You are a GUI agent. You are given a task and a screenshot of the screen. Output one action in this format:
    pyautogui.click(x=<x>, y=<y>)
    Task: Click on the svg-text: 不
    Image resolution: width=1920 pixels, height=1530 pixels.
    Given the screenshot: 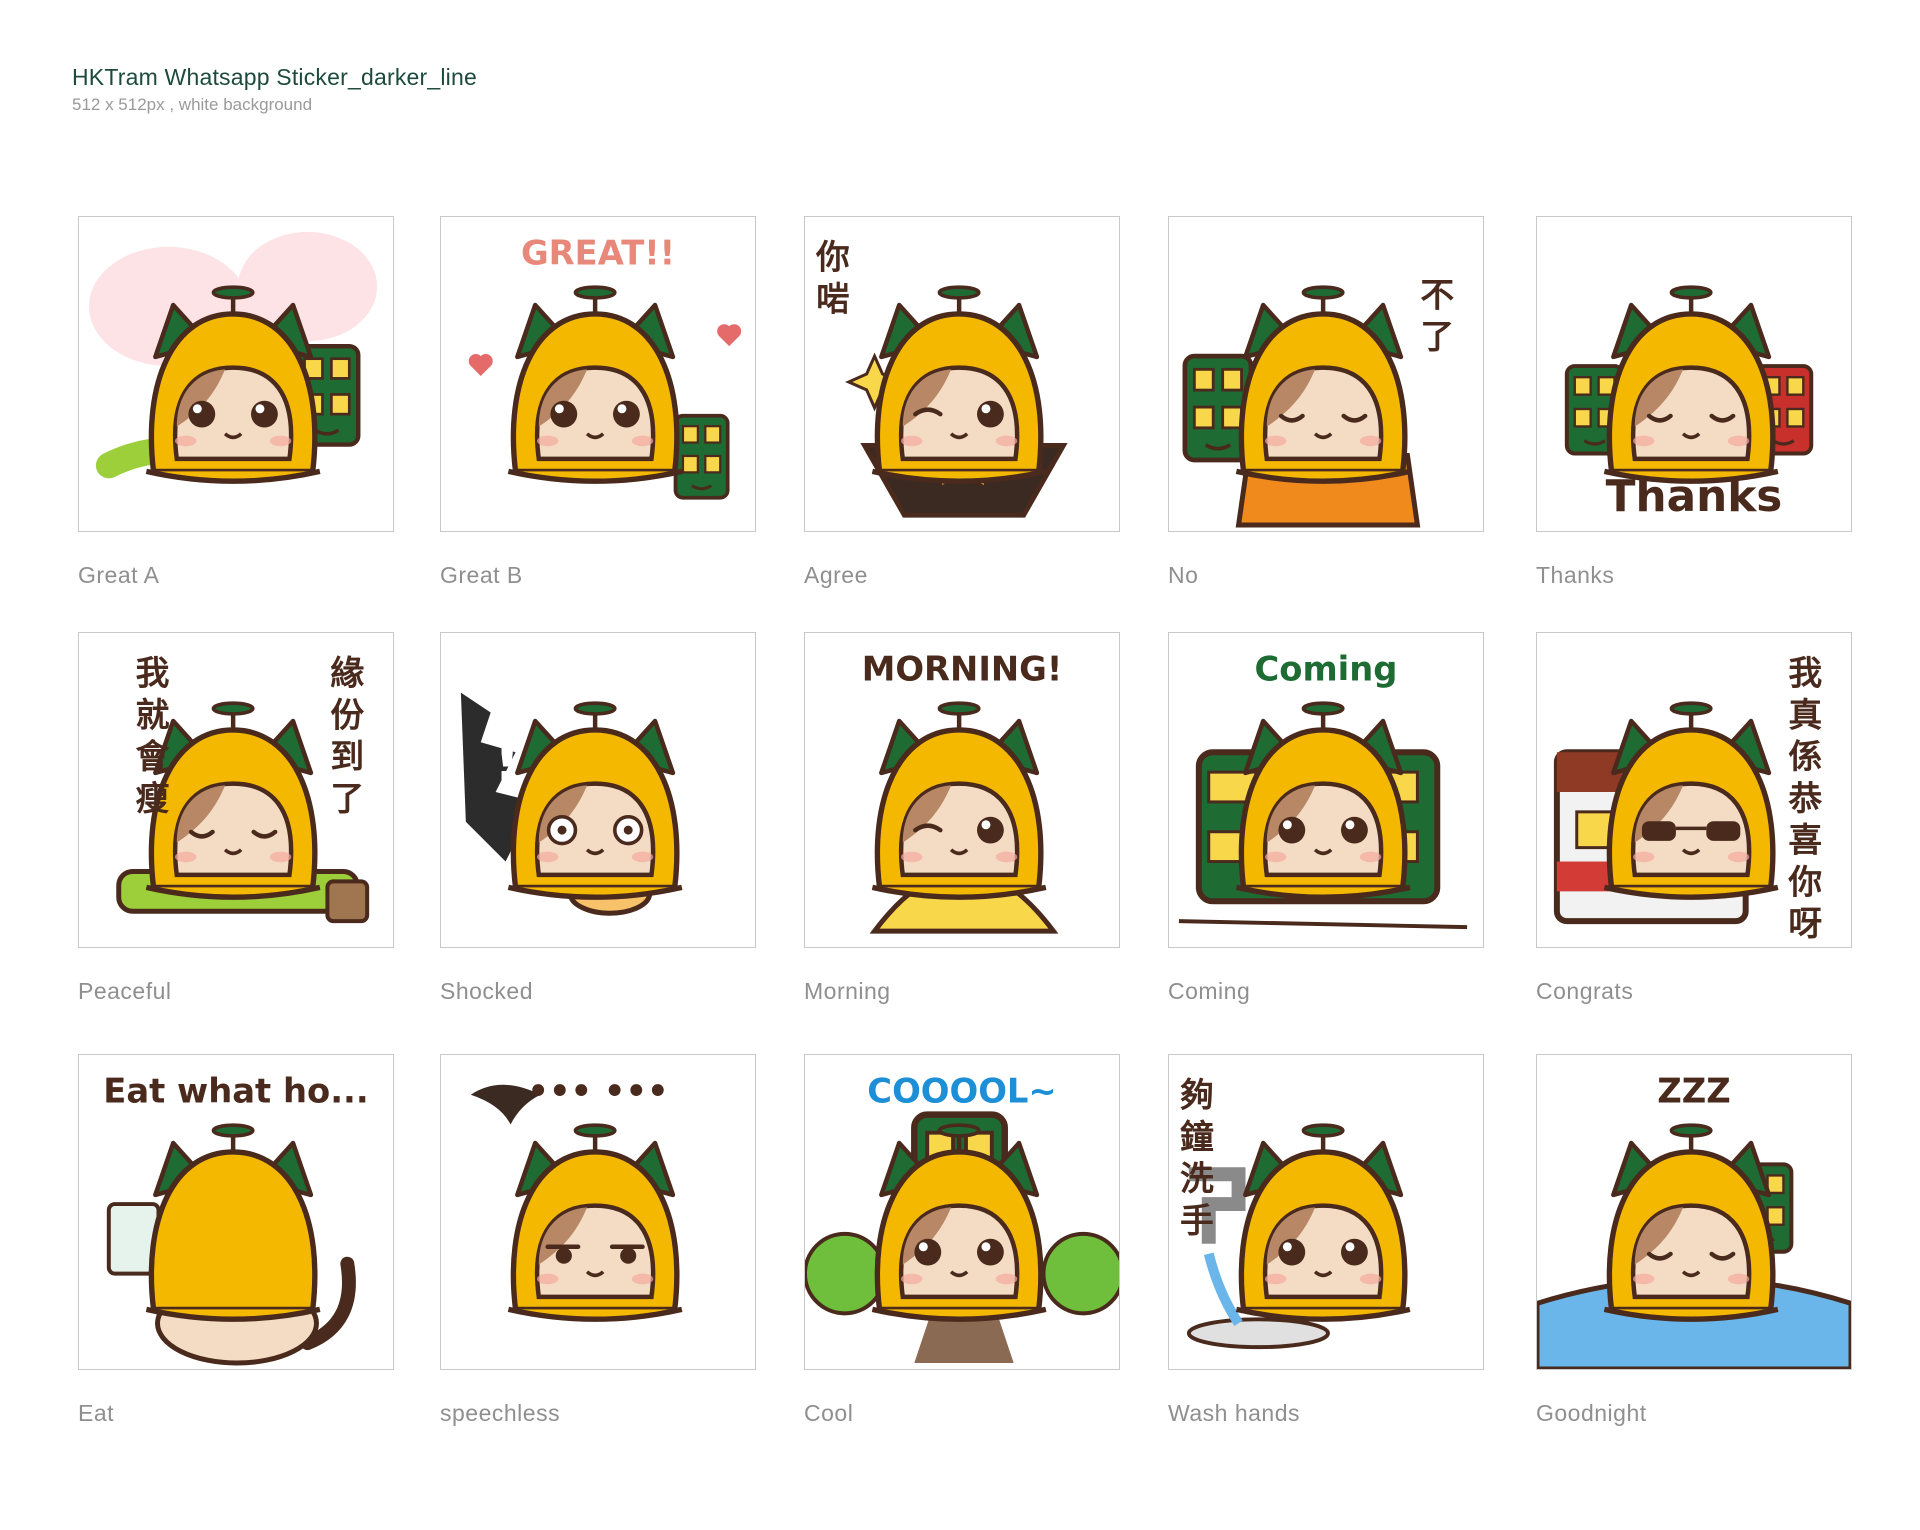 What is the action you would take?
    pyautogui.click(x=1437, y=294)
    